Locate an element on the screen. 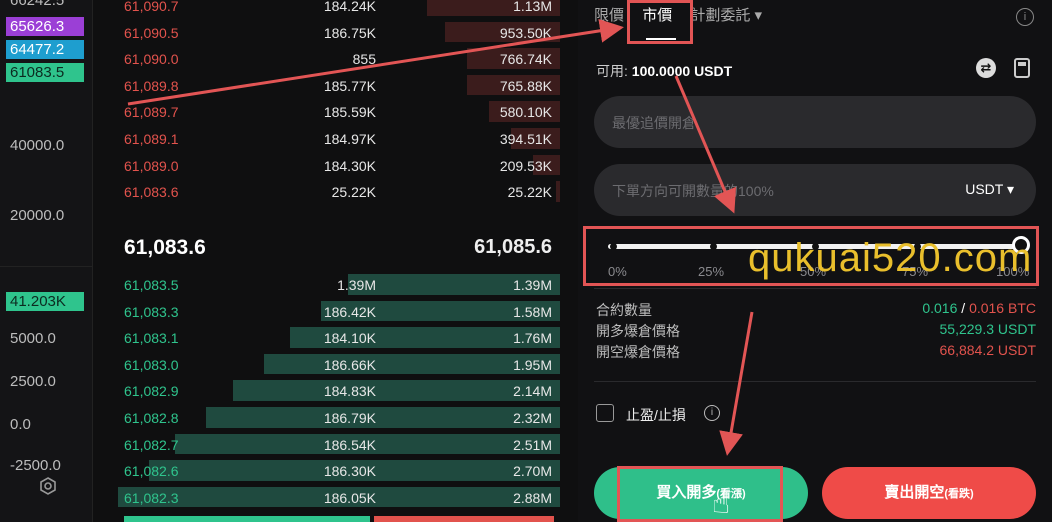 The height and width of the screenshot is (522, 1052). arrow-to-buy is located at coordinates (736, 383).